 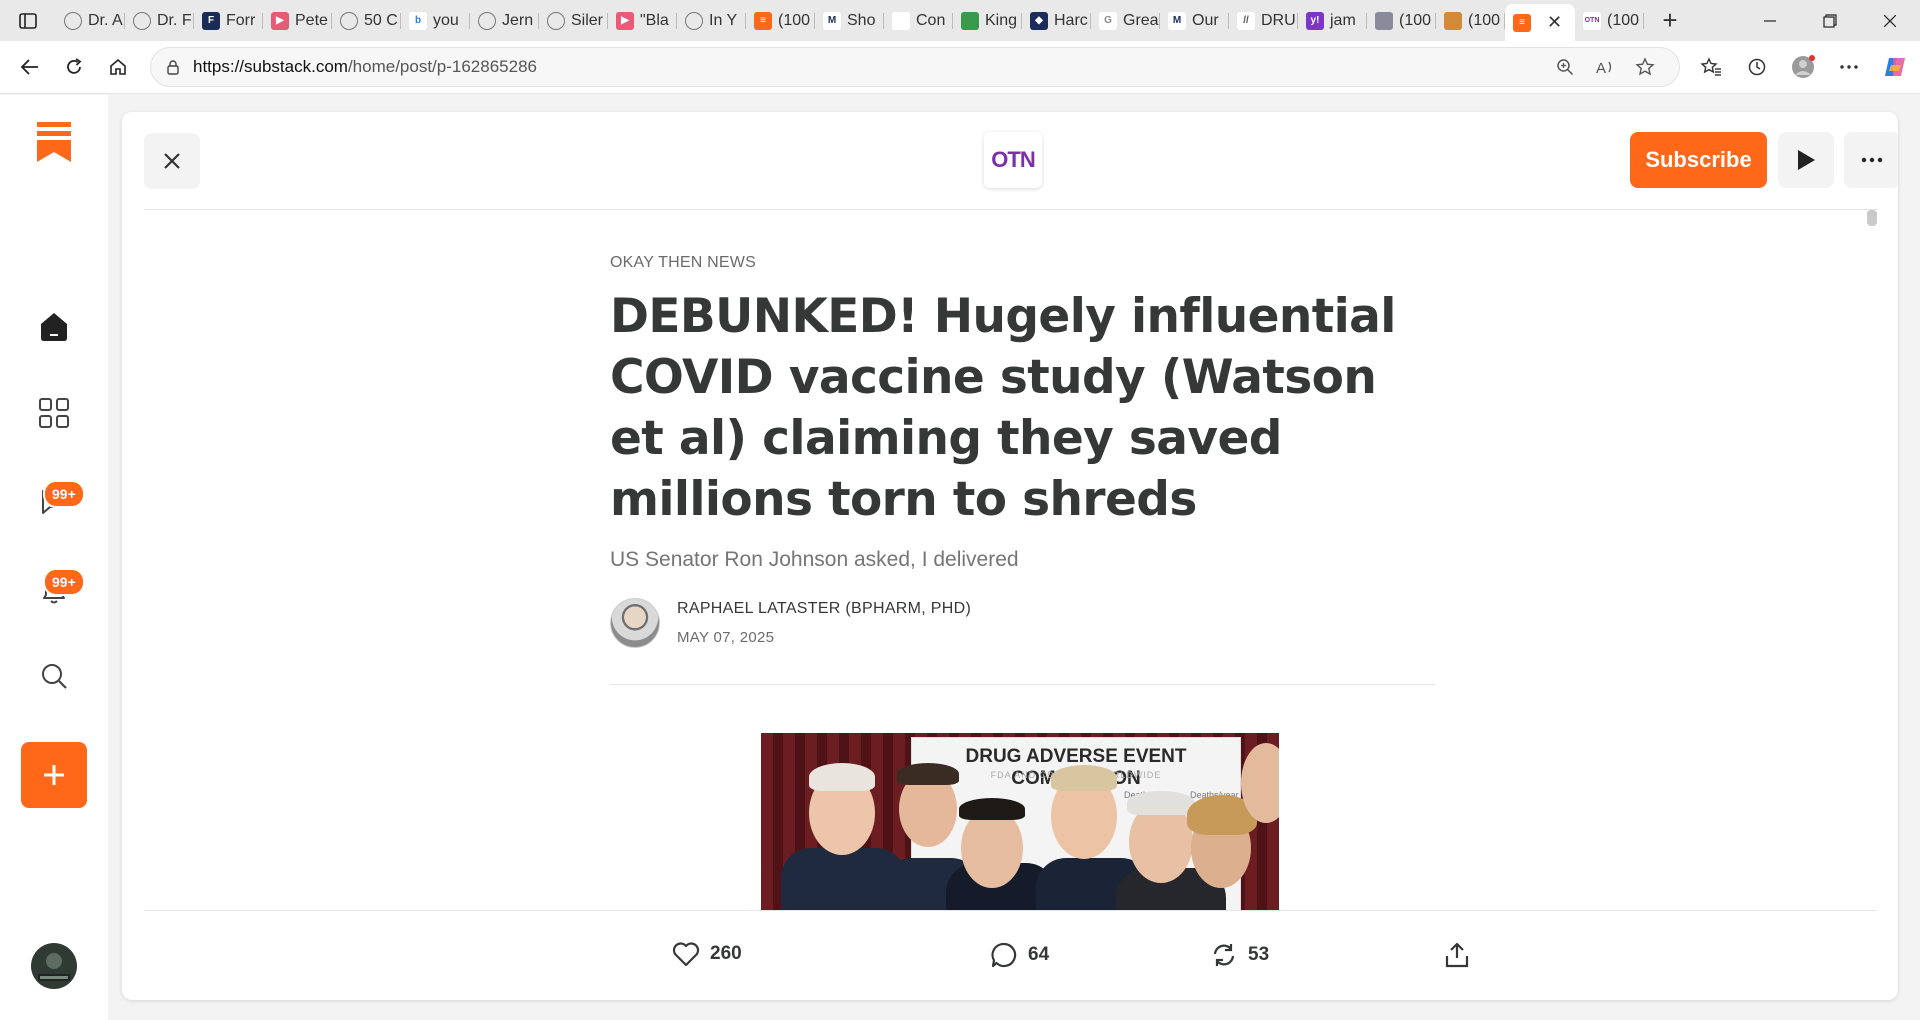 I want to click on blank-icon, so click(x=901, y=20).